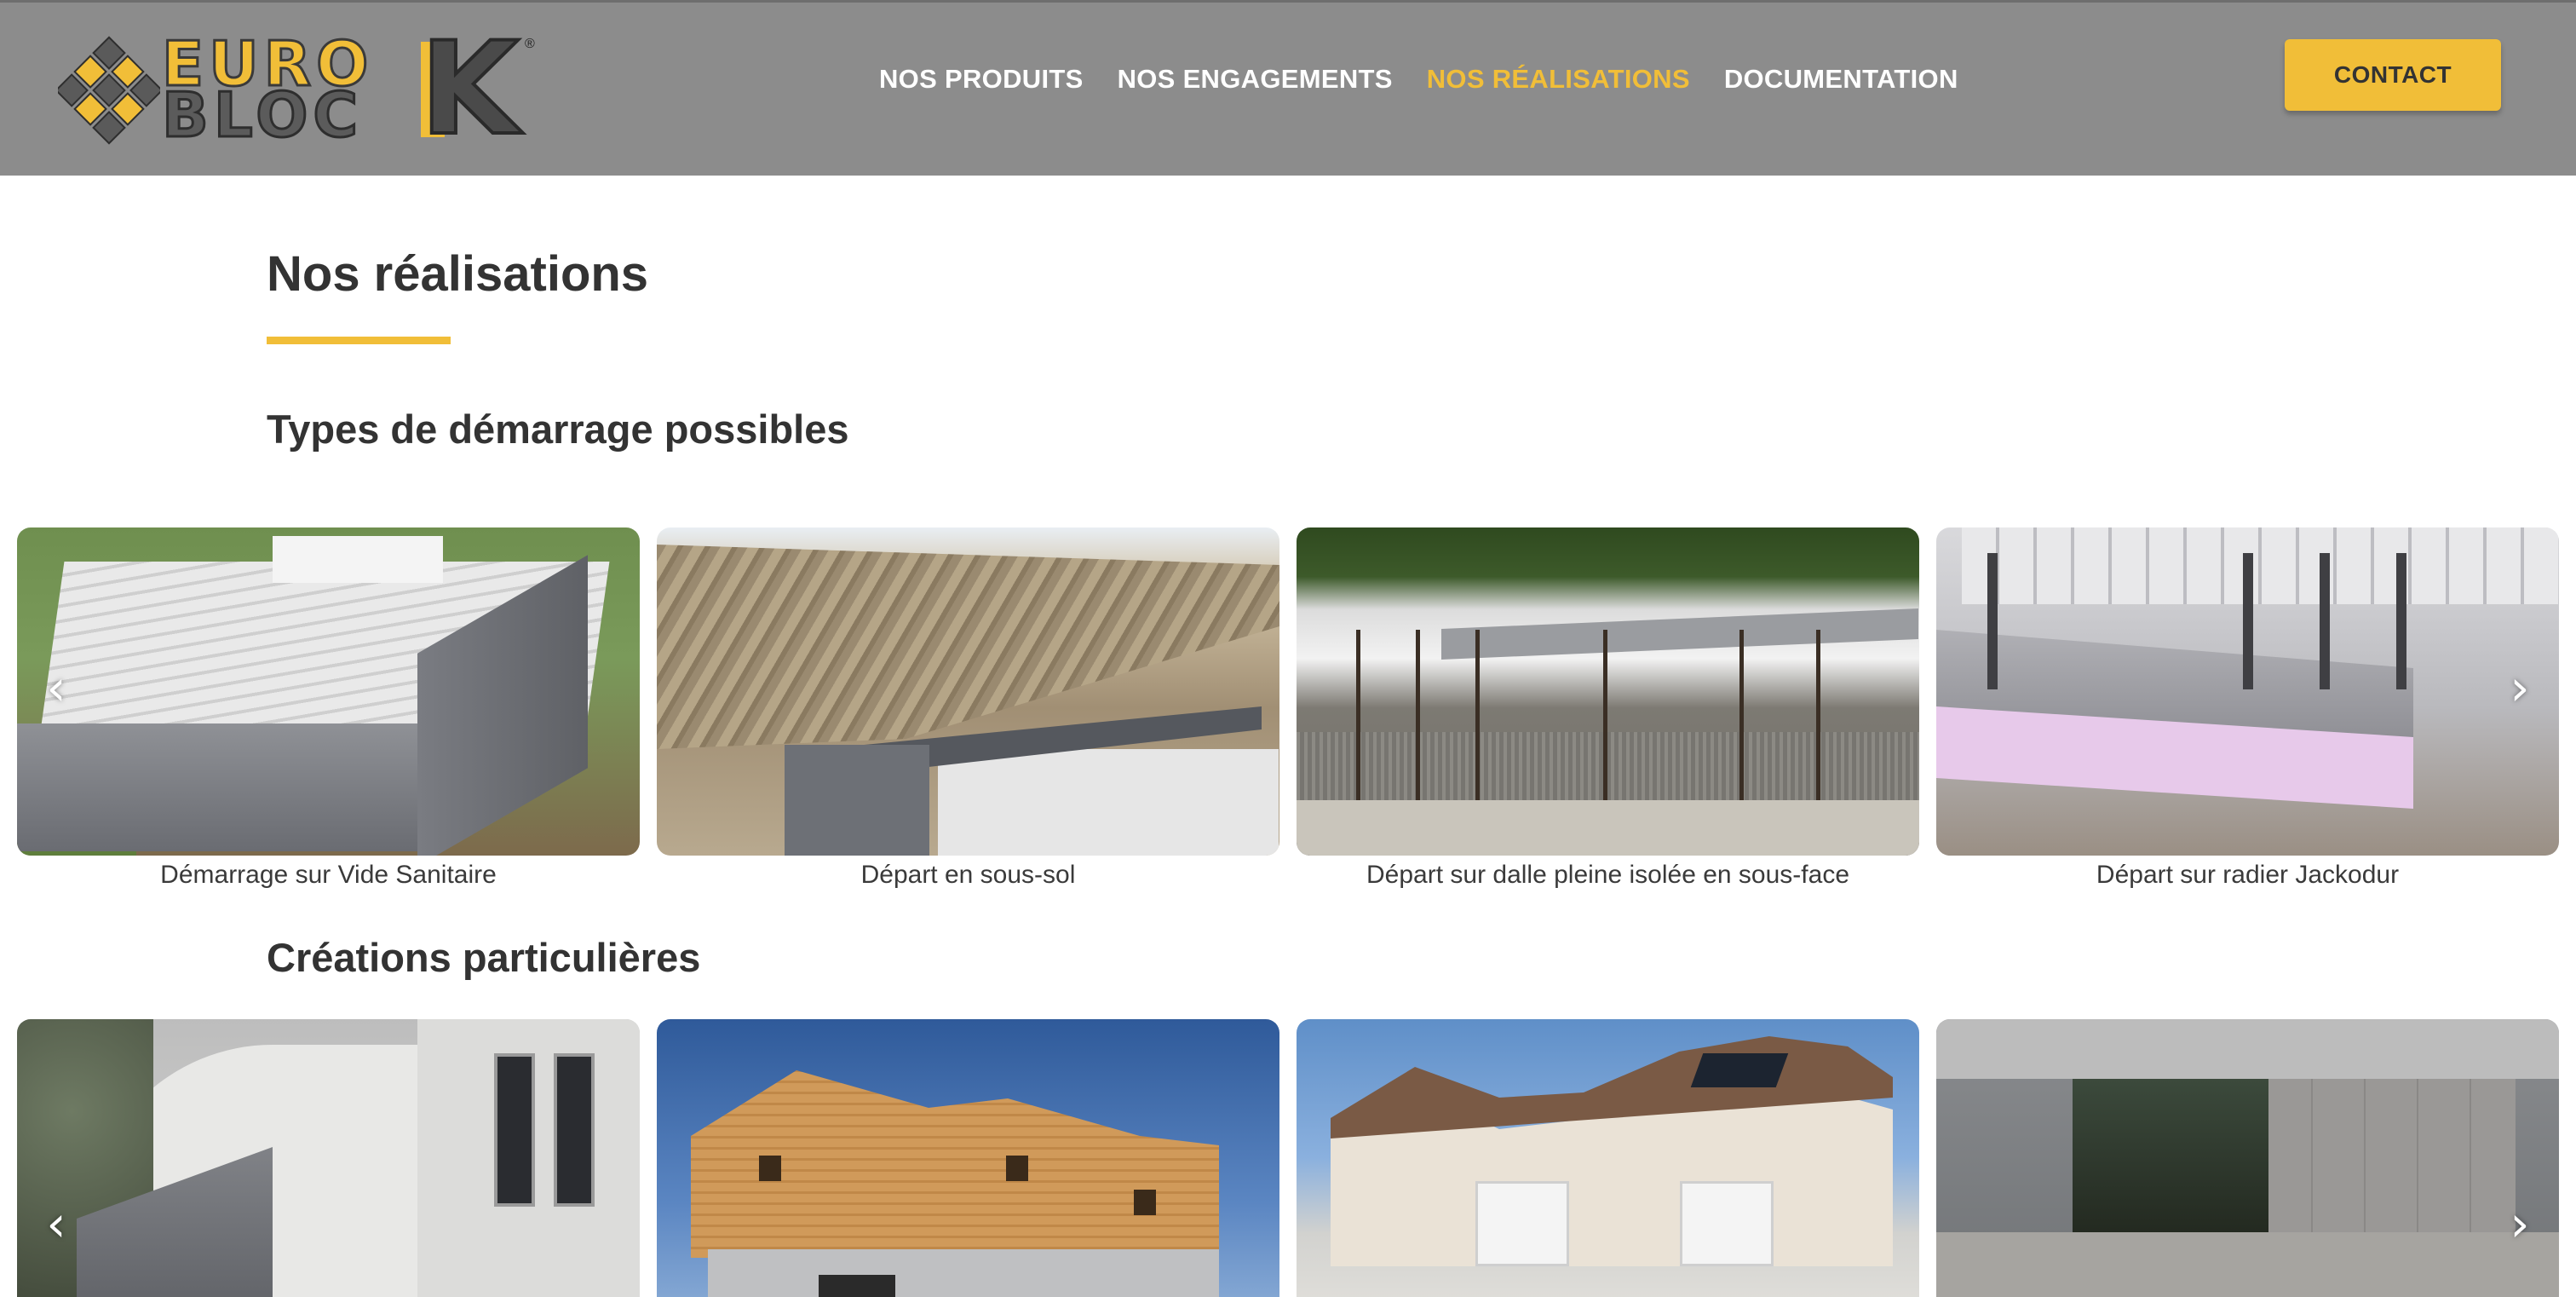 The image size is (2576, 1297). Describe the element at coordinates (2247, 691) in the screenshot. I see `radier-jackodur-photo` at that location.